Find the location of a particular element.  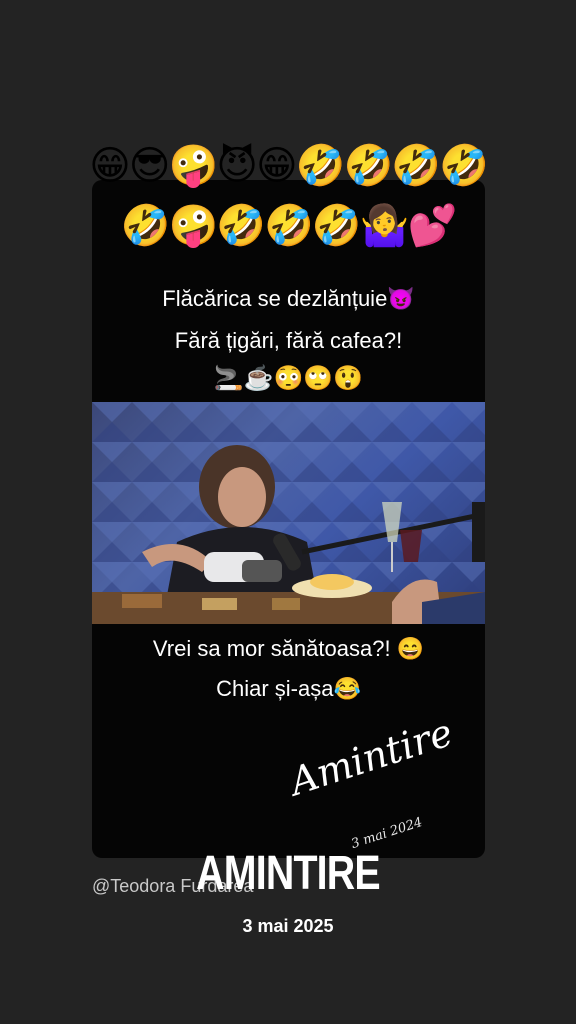

caption-line-2: Fără țigări, fără cafea?! is located at coordinates (288, 340).